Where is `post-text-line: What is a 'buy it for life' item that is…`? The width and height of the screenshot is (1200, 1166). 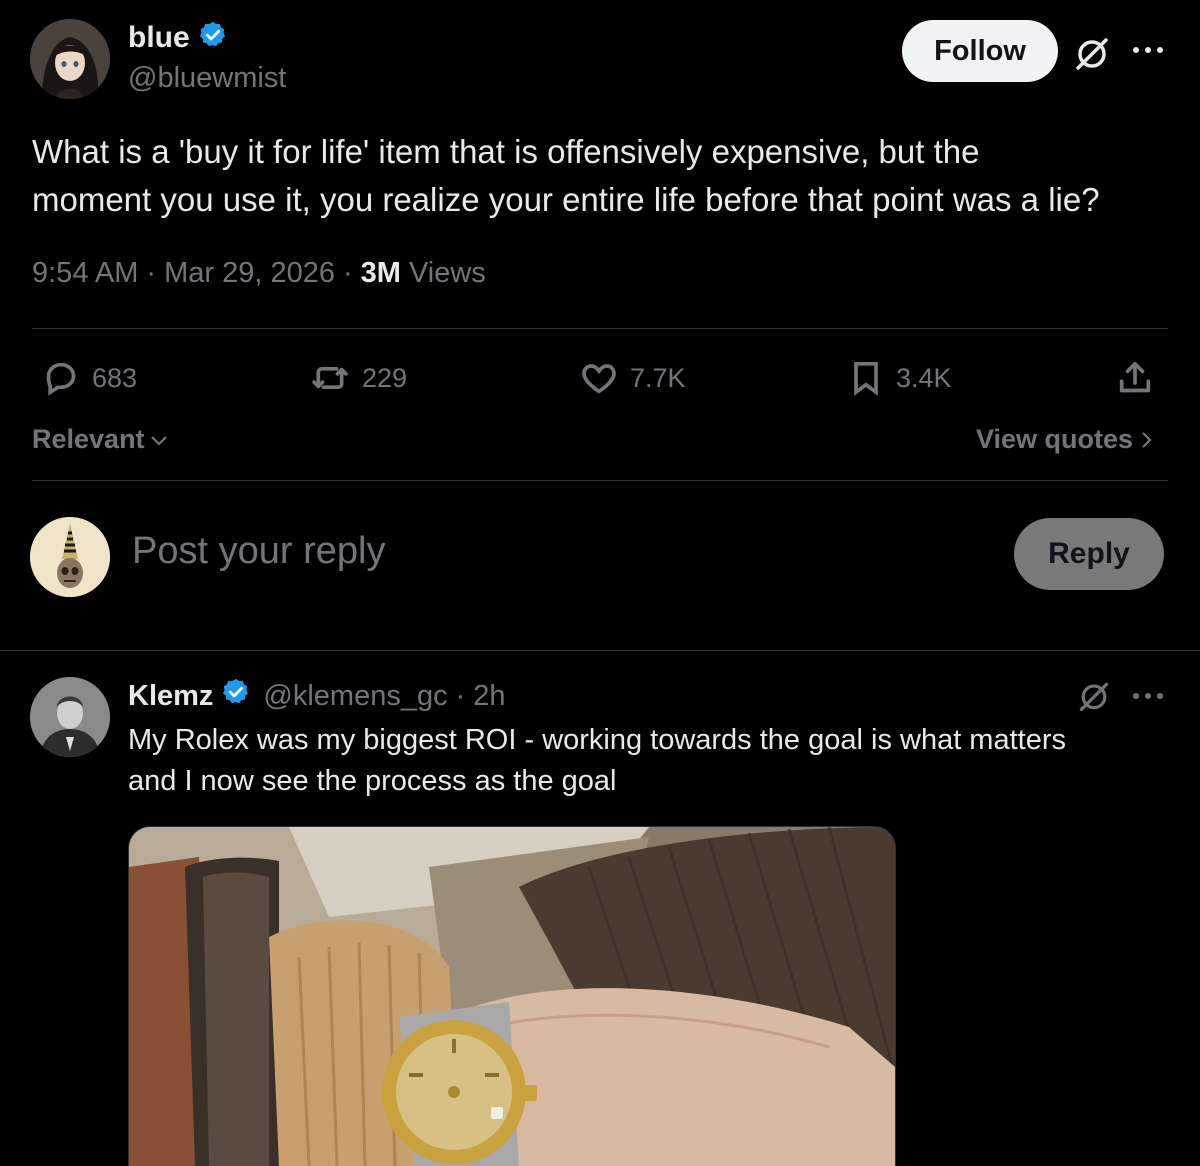 post-text-line: What is a 'buy it for life' item that is… is located at coordinates (506, 151).